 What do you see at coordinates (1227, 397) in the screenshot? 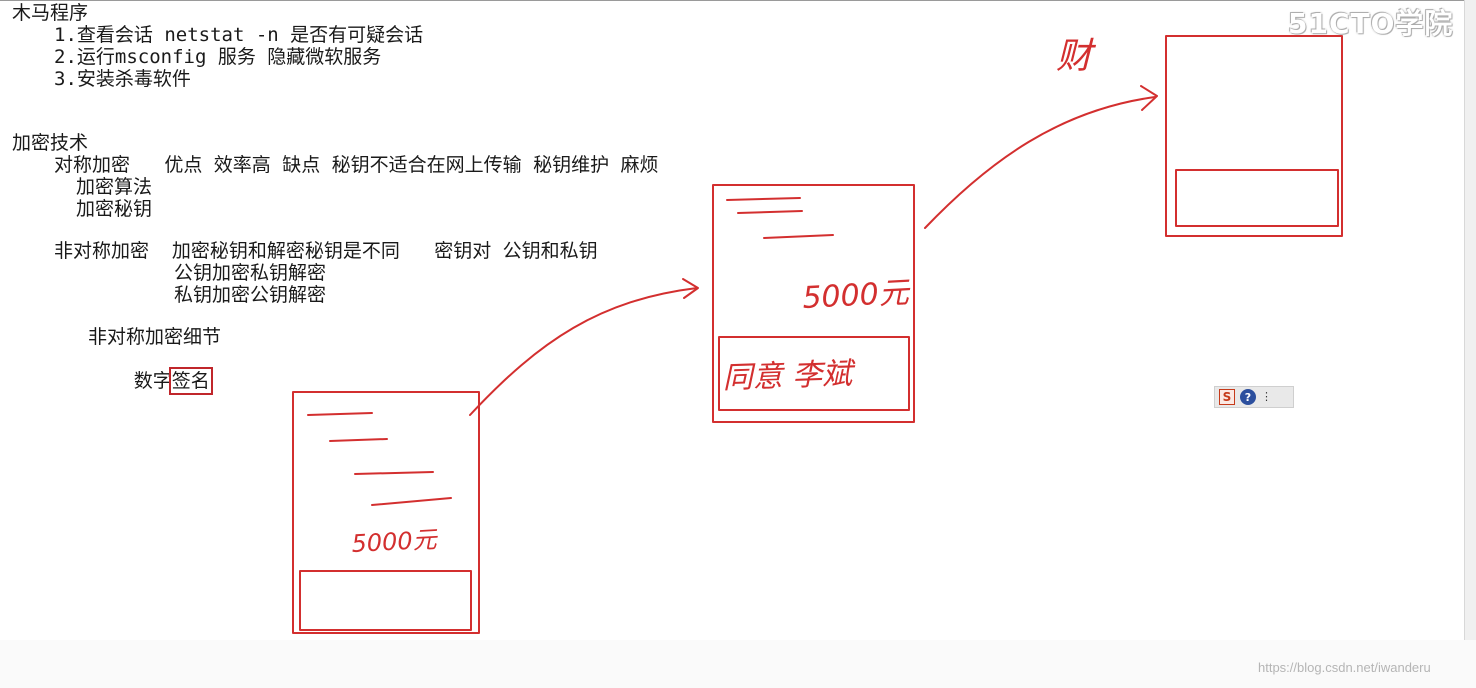
I see `sogou-logo-icon: S` at bounding box center [1227, 397].